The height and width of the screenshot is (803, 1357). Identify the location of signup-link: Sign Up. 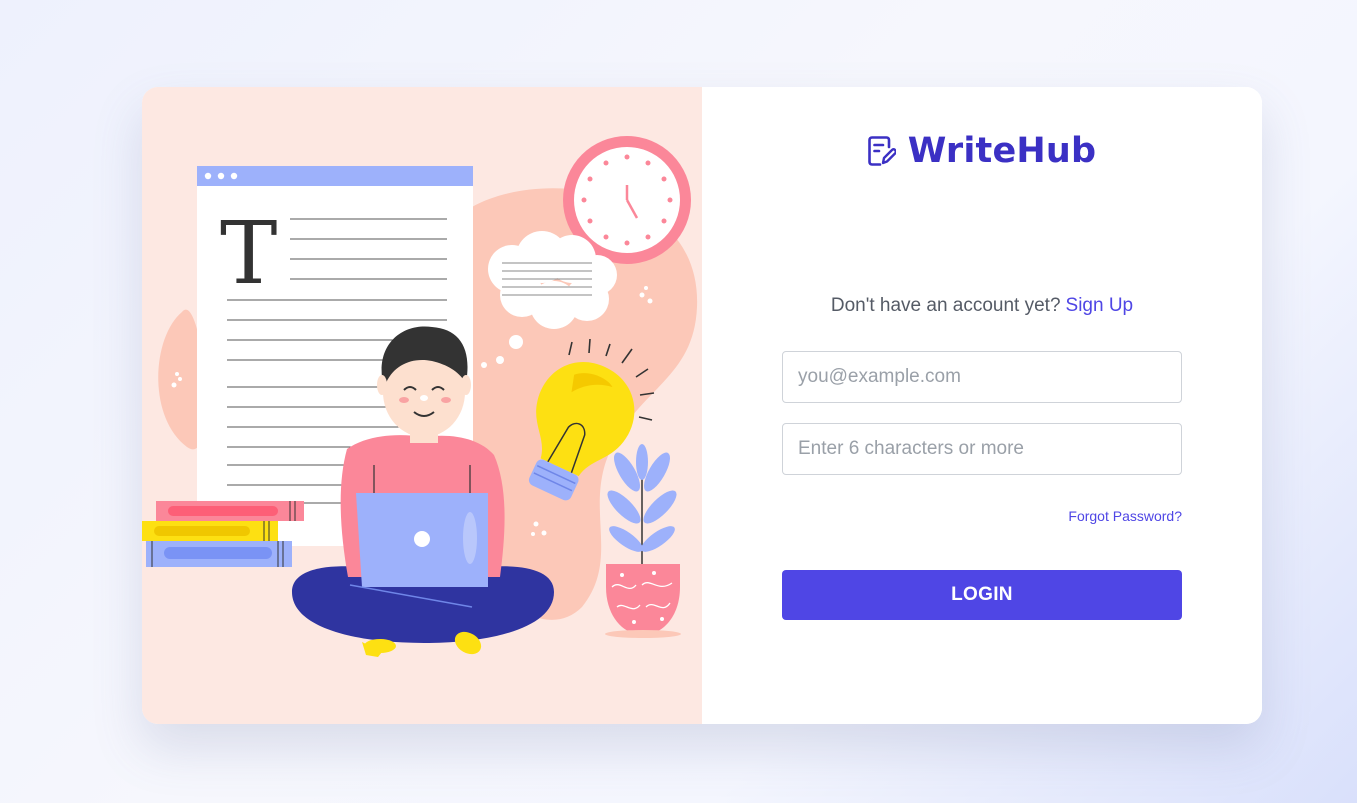
(1100, 305).